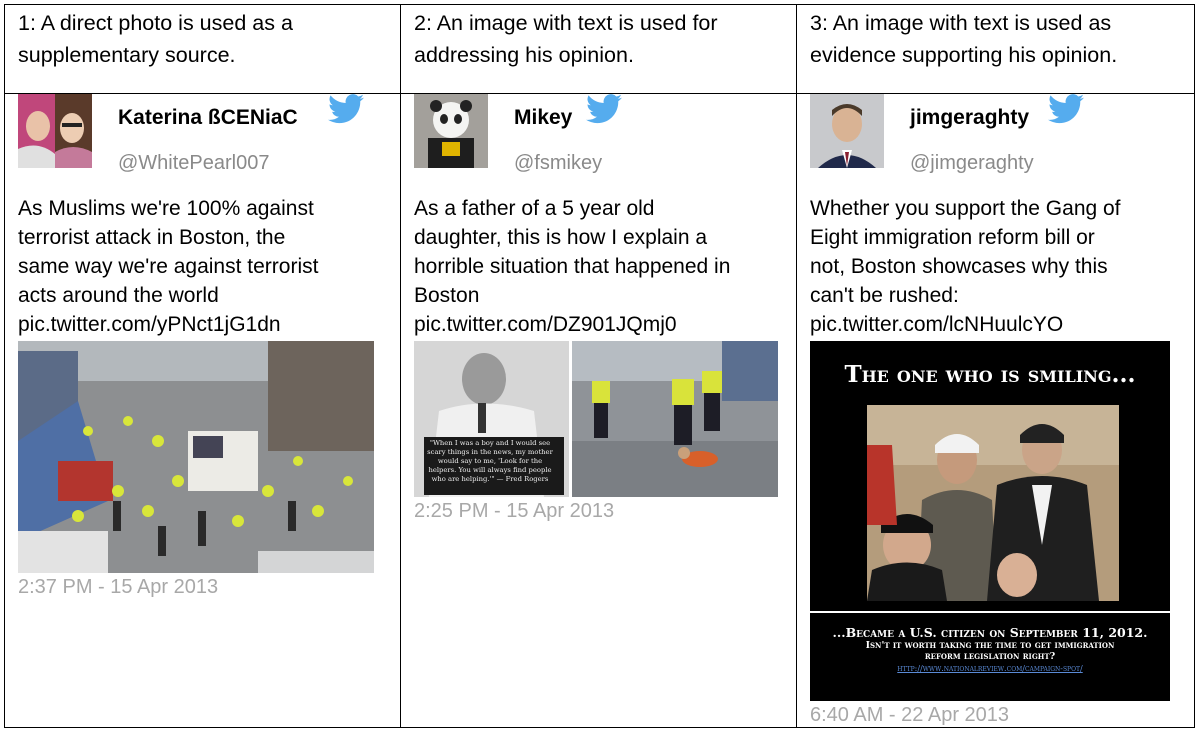 Image resolution: width=1200 pixels, height=730 pixels. I want to click on tweet-line: As Muslims we're 100% against, so click(166, 208).